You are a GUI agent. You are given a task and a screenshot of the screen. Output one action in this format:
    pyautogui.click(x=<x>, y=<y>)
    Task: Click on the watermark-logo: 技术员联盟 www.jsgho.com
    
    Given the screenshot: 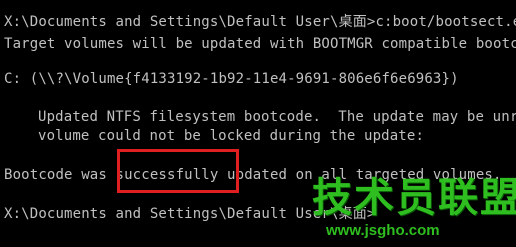 What is the action you would take?
    pyautogui.click(x=411, y=208)
    